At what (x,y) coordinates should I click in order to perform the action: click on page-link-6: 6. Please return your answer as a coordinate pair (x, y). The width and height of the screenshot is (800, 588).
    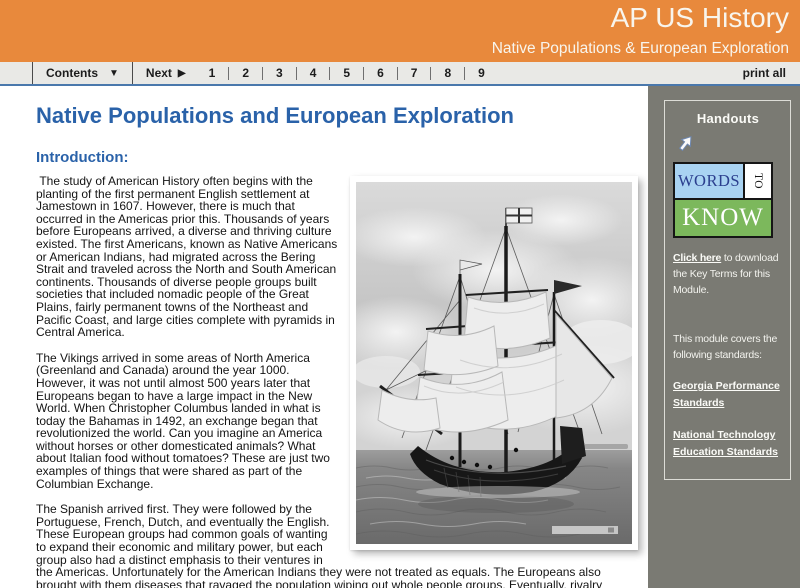
    Looking at the image, I should click on (380, 73).